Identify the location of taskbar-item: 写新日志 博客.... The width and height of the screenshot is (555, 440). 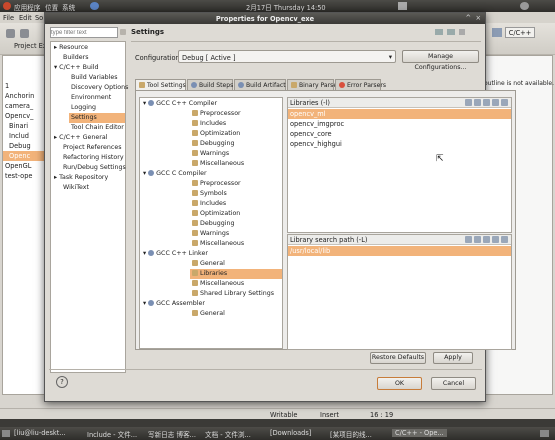
(172, 434).